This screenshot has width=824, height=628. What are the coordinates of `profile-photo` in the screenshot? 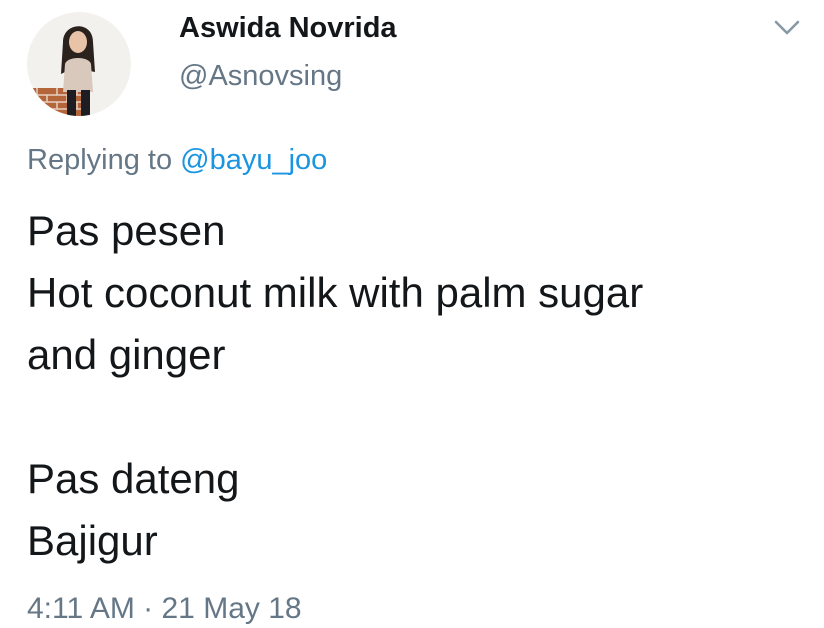 It's located at (79, 64).